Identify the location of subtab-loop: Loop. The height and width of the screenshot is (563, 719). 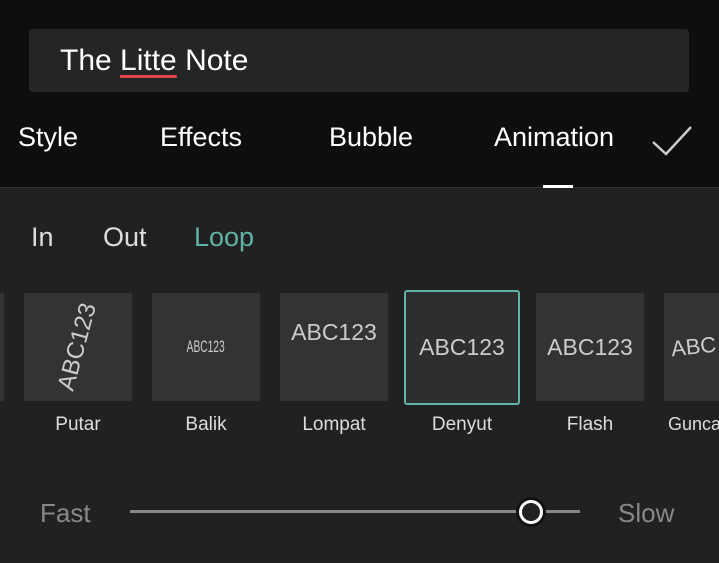
(224, 237).